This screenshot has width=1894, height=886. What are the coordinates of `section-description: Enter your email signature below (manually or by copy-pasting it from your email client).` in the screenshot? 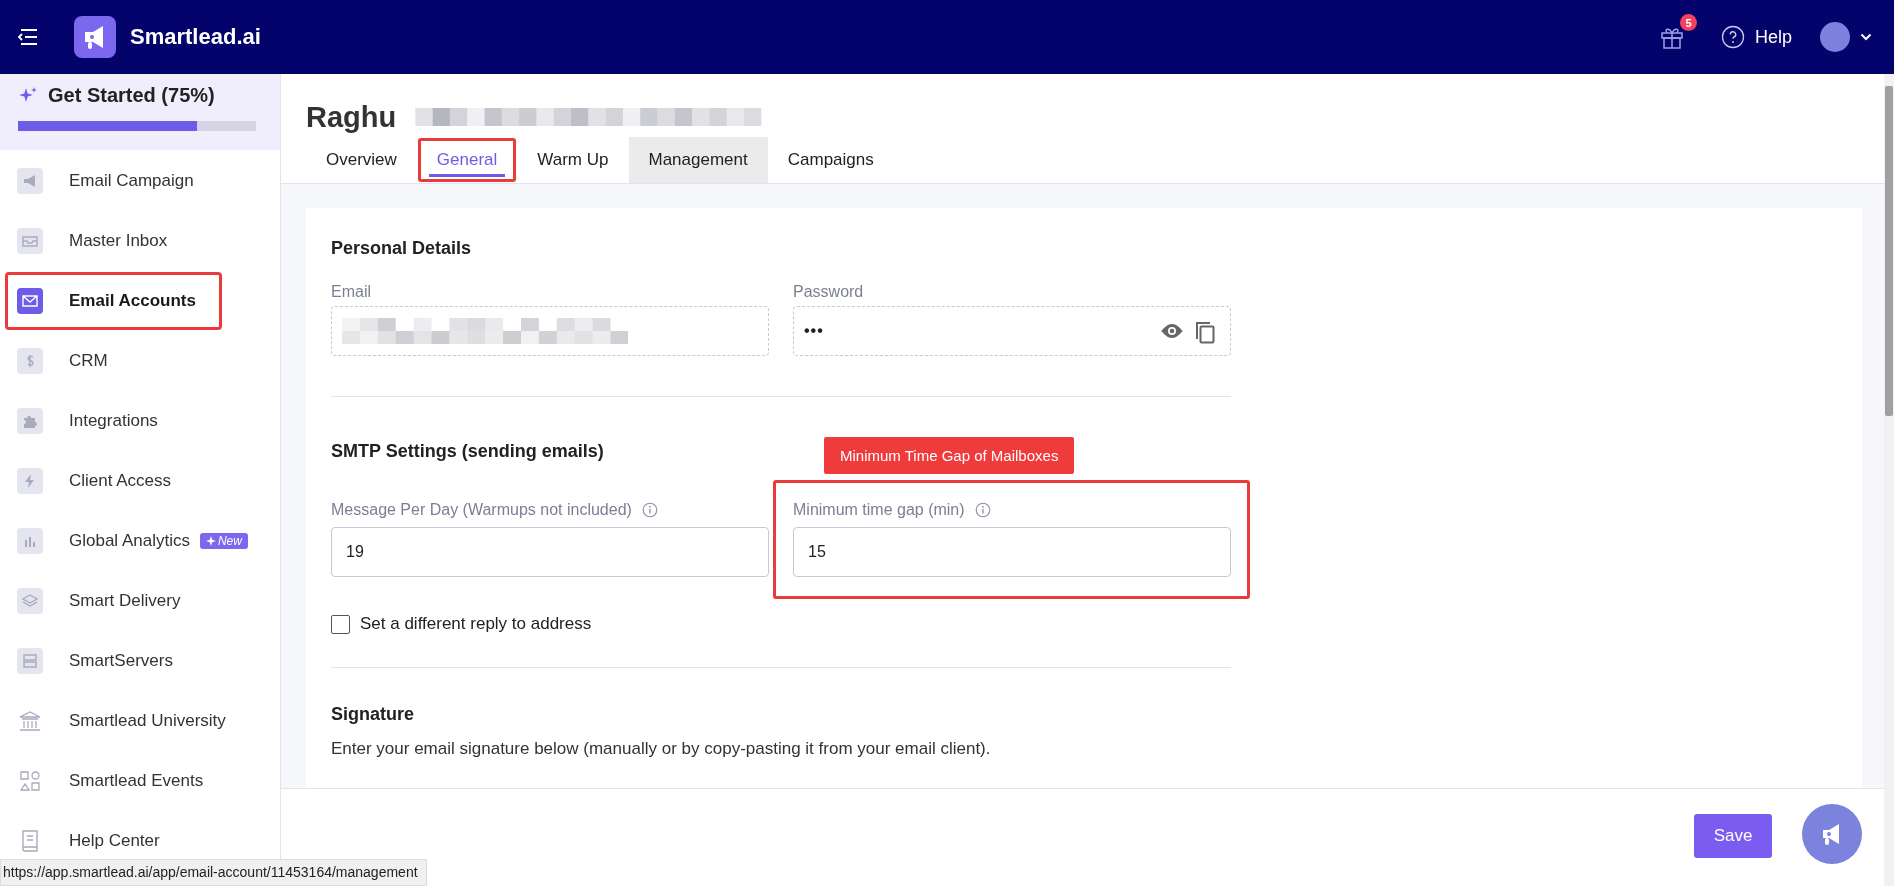 It's located at (661, 749).